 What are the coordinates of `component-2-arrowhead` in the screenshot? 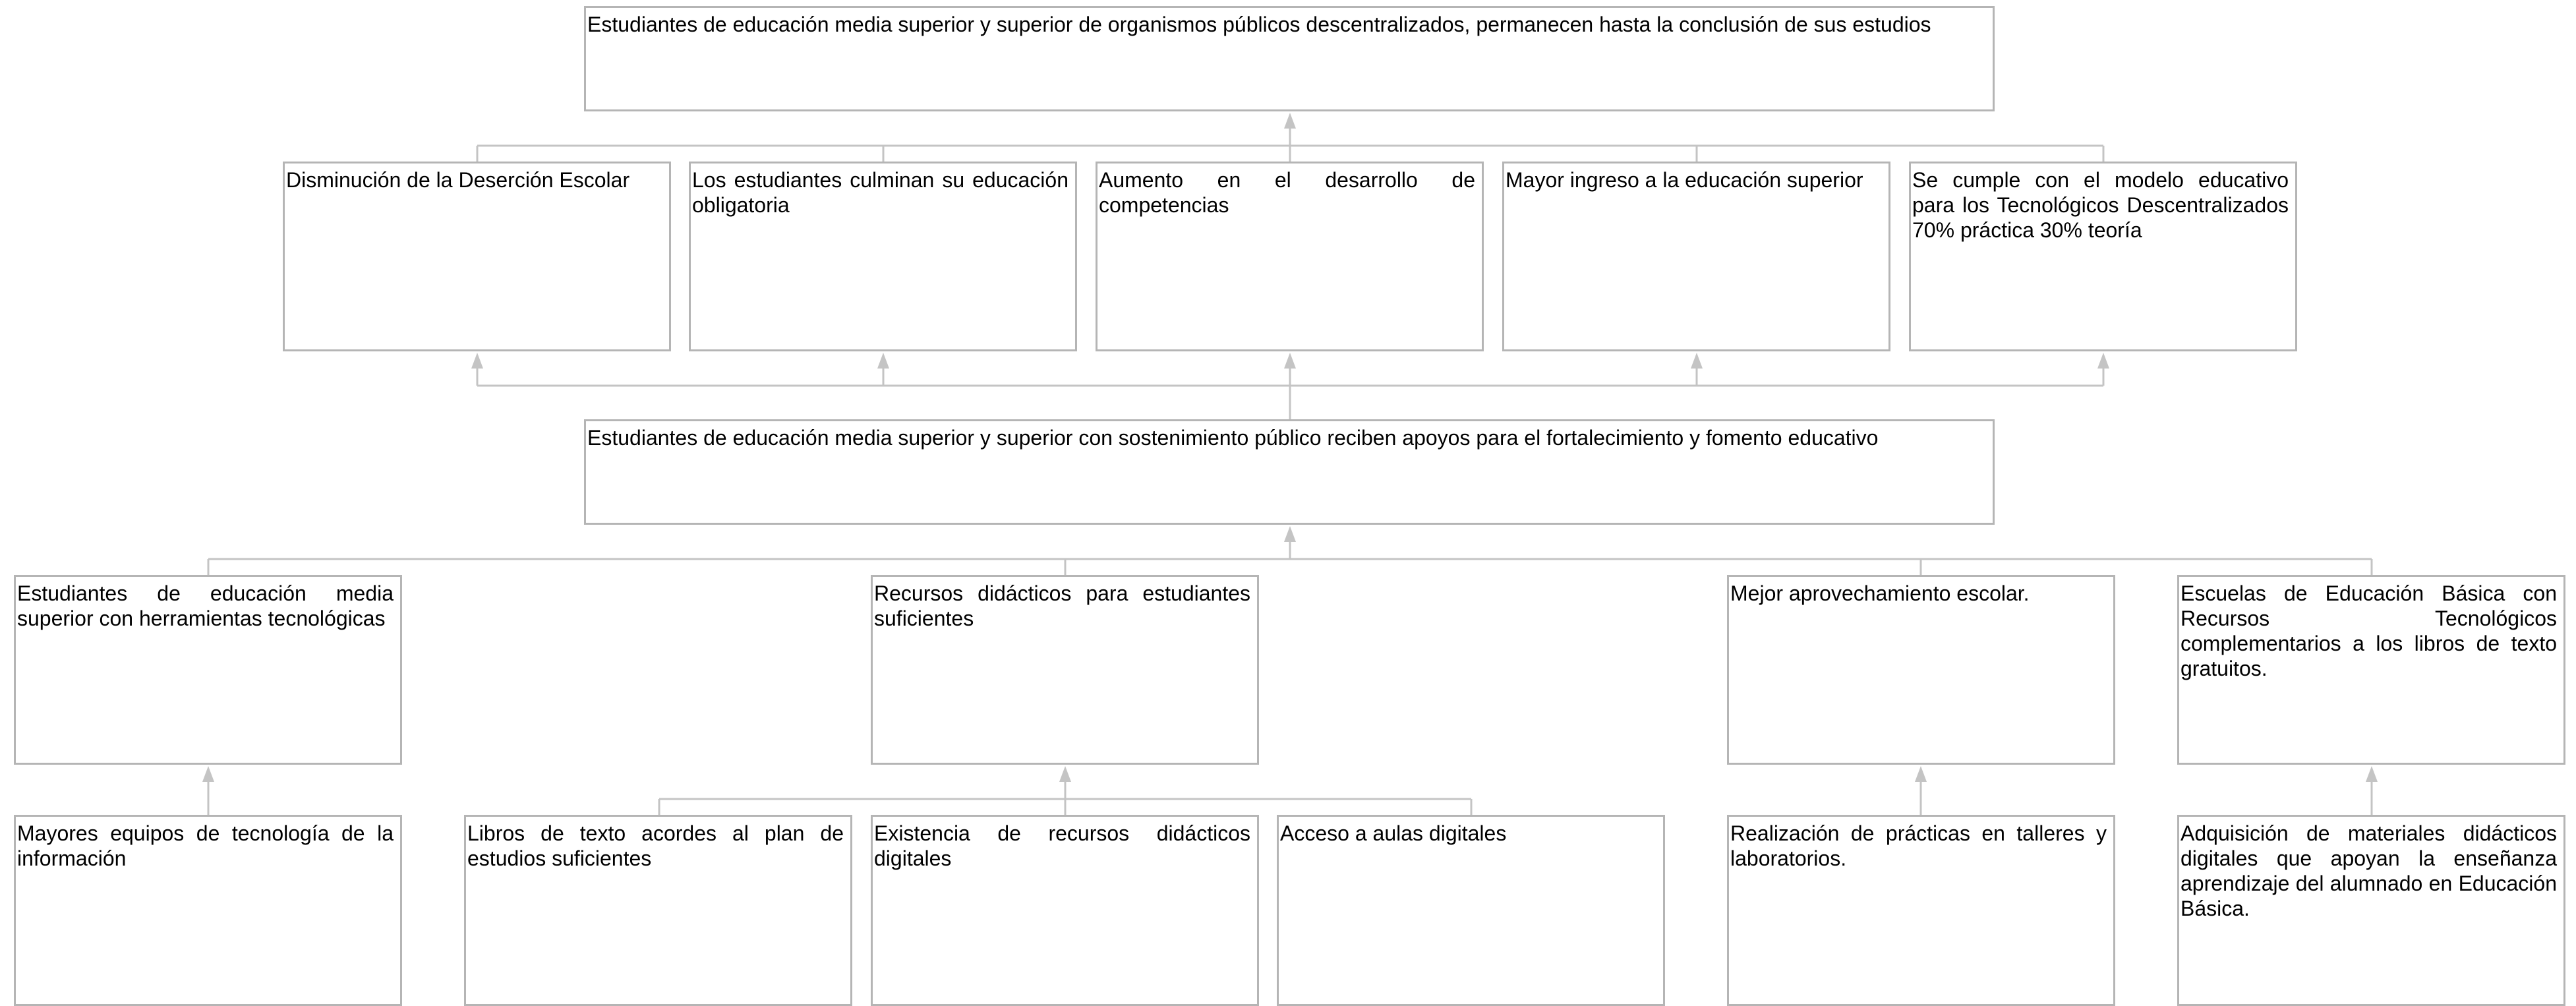 It's located at (1065, 774).